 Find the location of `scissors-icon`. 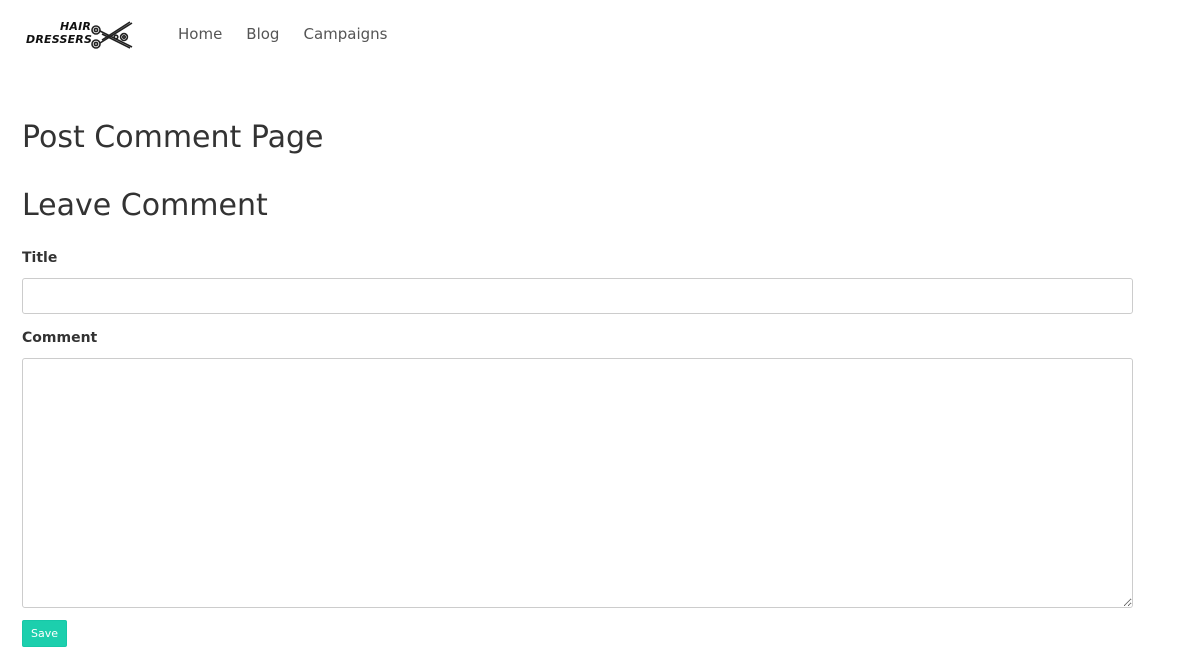

scissors-icon is located at coordinates (112, 35).